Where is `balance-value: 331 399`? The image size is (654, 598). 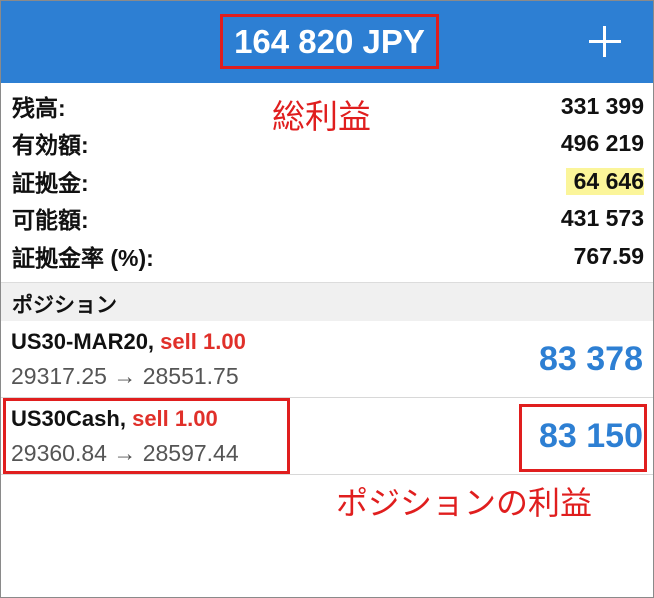
balance-value: 331 399 is located at coordinates (602, 105).